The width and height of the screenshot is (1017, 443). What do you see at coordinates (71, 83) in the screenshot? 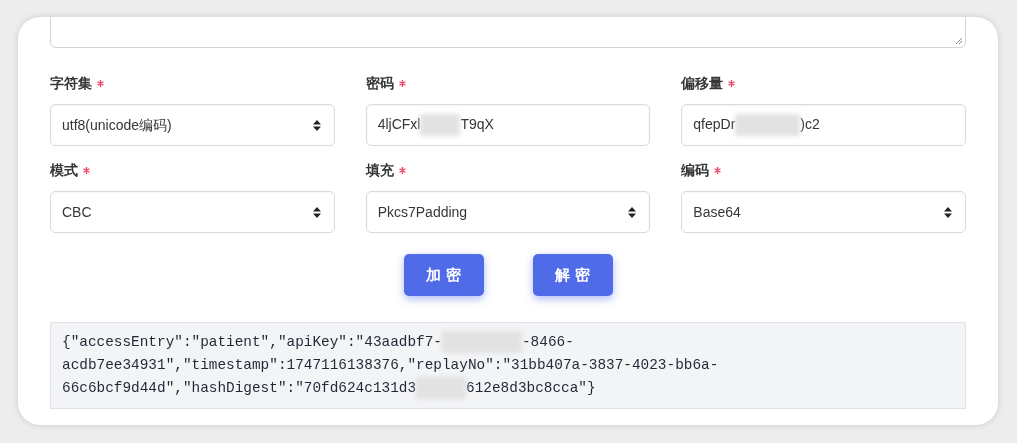
I see `field-label: 字符集` at bounding box center [71, 83].